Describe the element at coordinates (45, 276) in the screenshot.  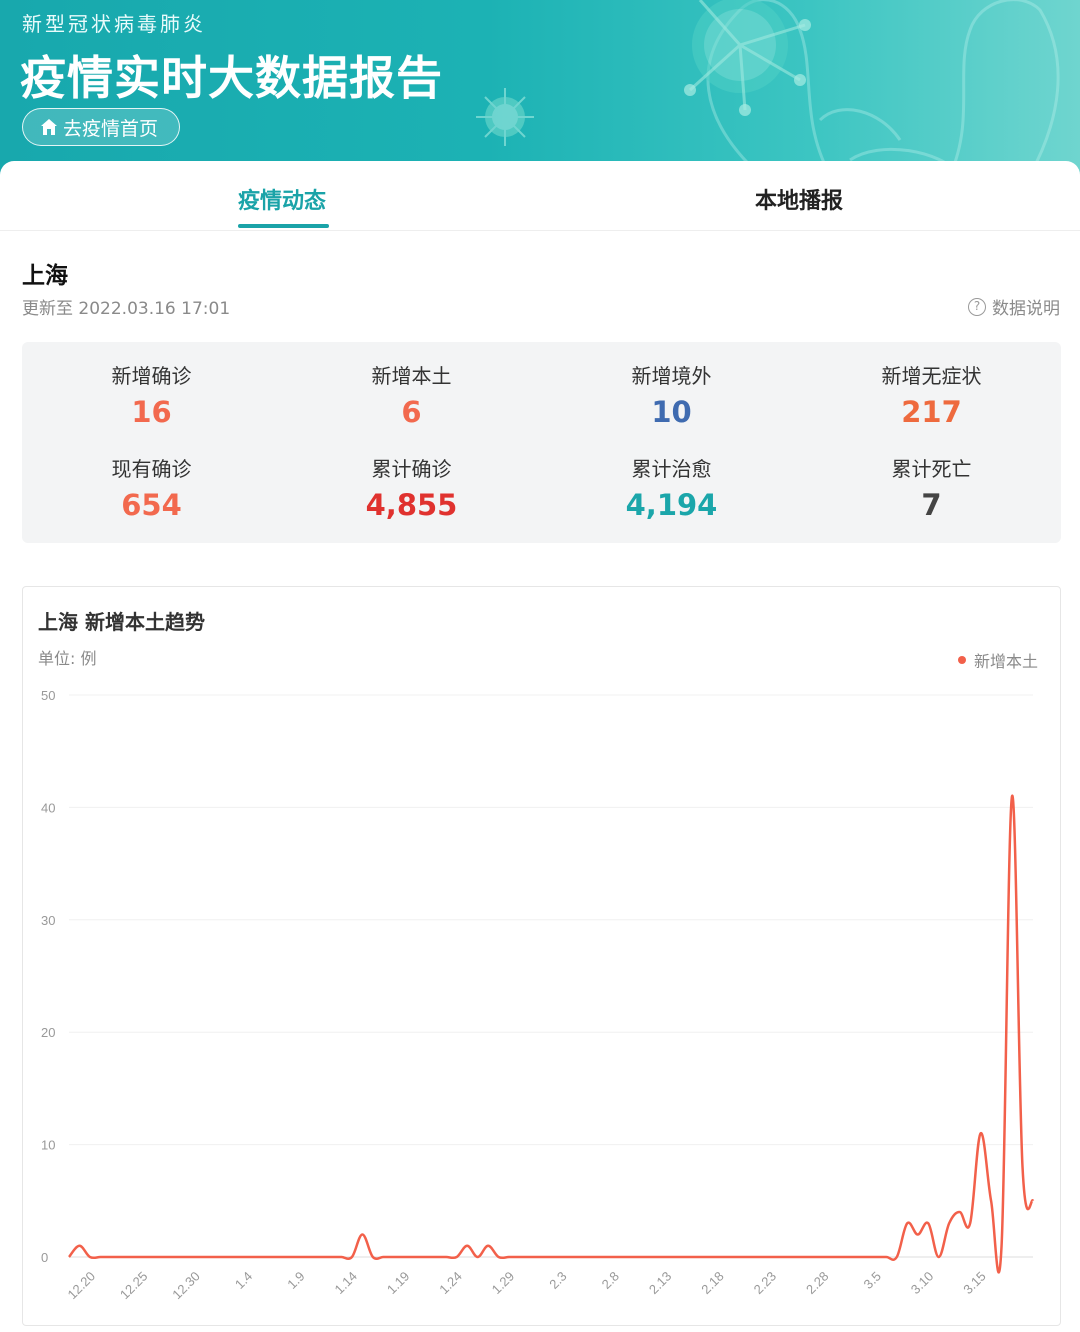
I see `region-name: 上海` at that location.